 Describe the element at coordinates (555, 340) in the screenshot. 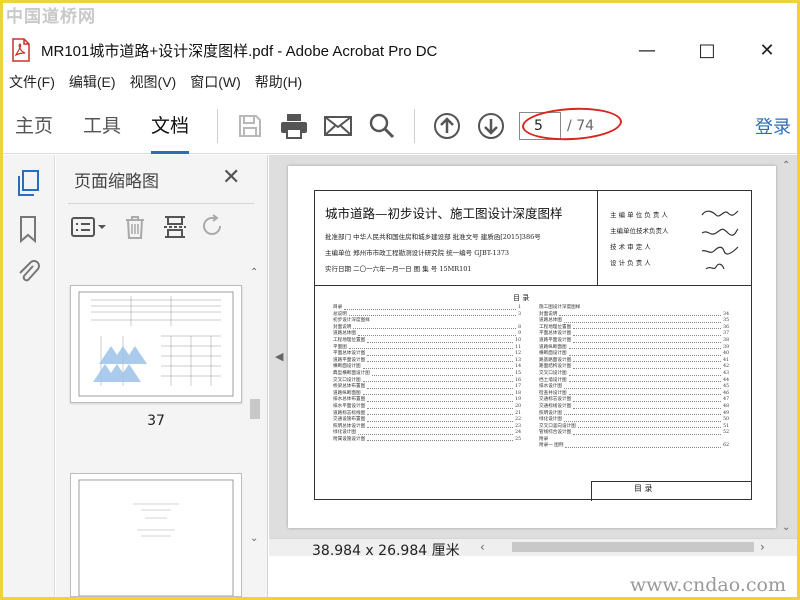

I see `toc-entry-title: 道路平面设计图` at that location.